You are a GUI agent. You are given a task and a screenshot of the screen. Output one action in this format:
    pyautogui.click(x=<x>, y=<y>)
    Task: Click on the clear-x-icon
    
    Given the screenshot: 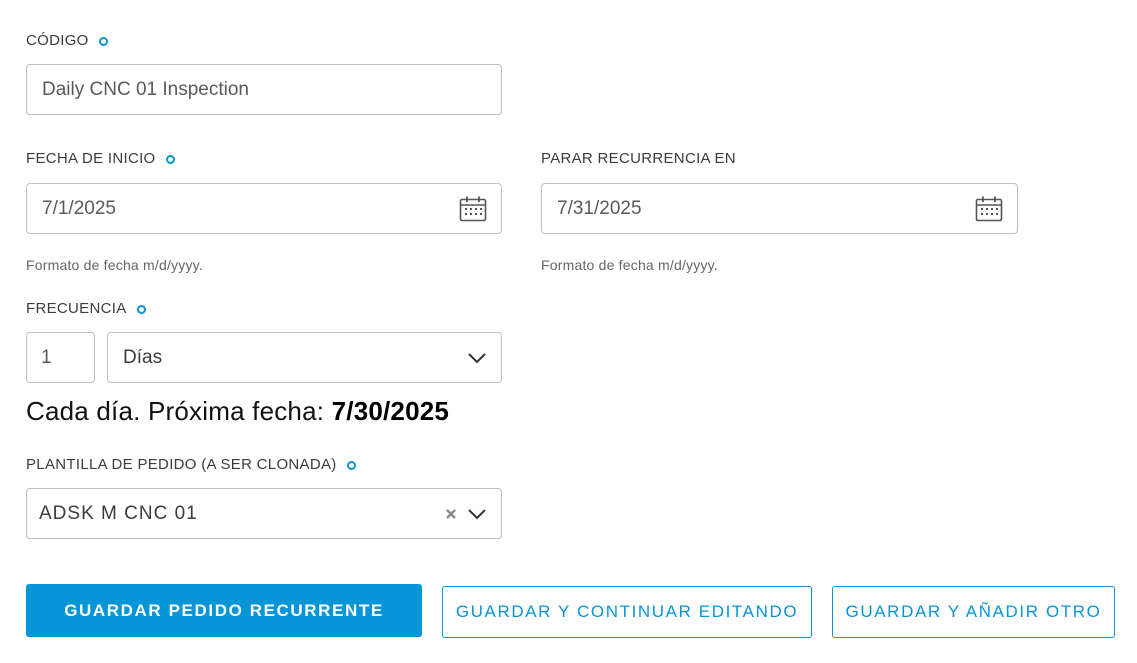 What is the action you would take?
    pyautogui.click(x=451, y=514)
    